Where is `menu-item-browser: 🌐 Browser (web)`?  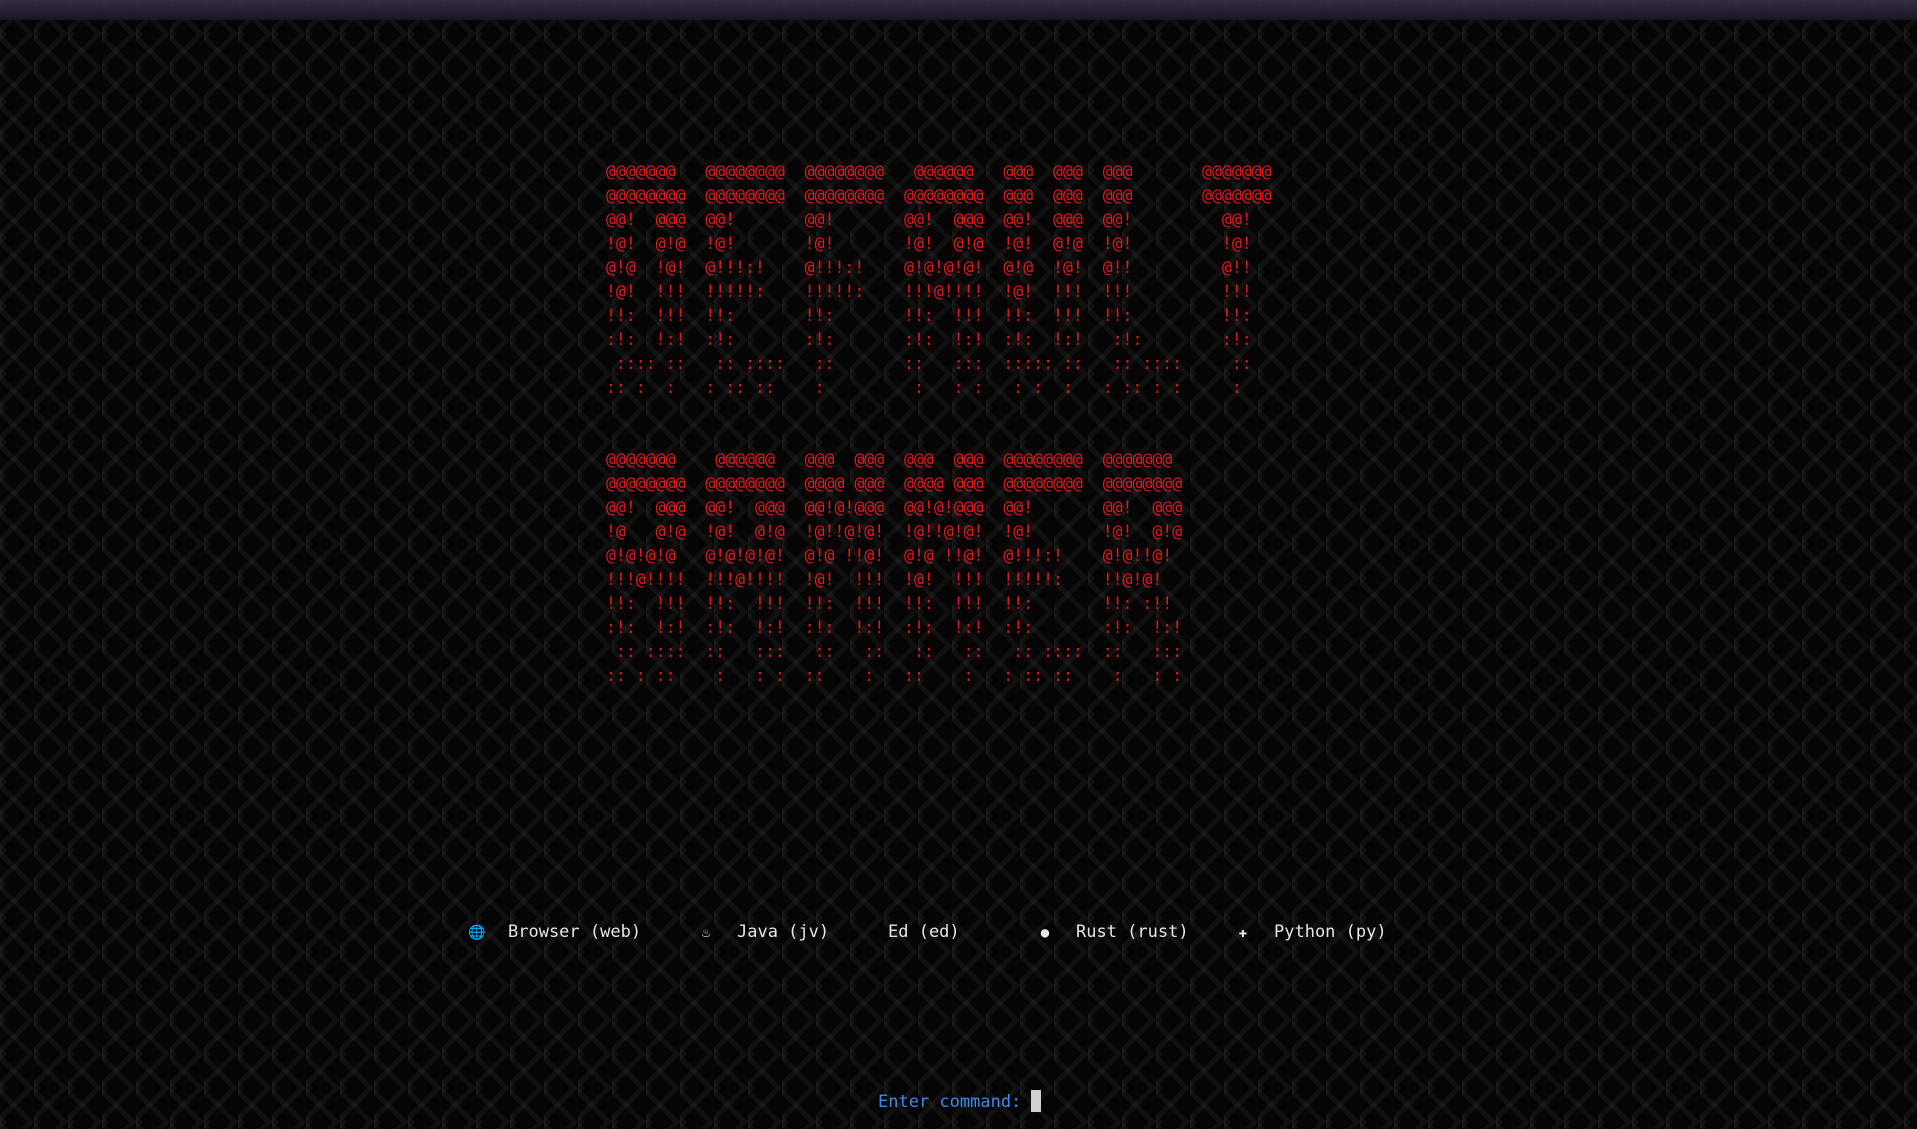
menu-item-browser: 🌐 Browser (web) is located at coordinates (554, 932).